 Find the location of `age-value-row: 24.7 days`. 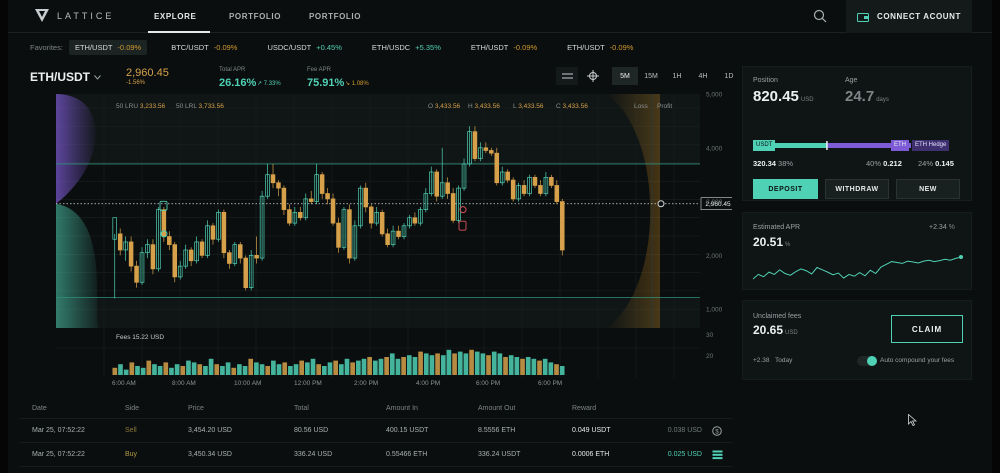

age-value-row: 24.7 days is located at coordinates (867, 96).